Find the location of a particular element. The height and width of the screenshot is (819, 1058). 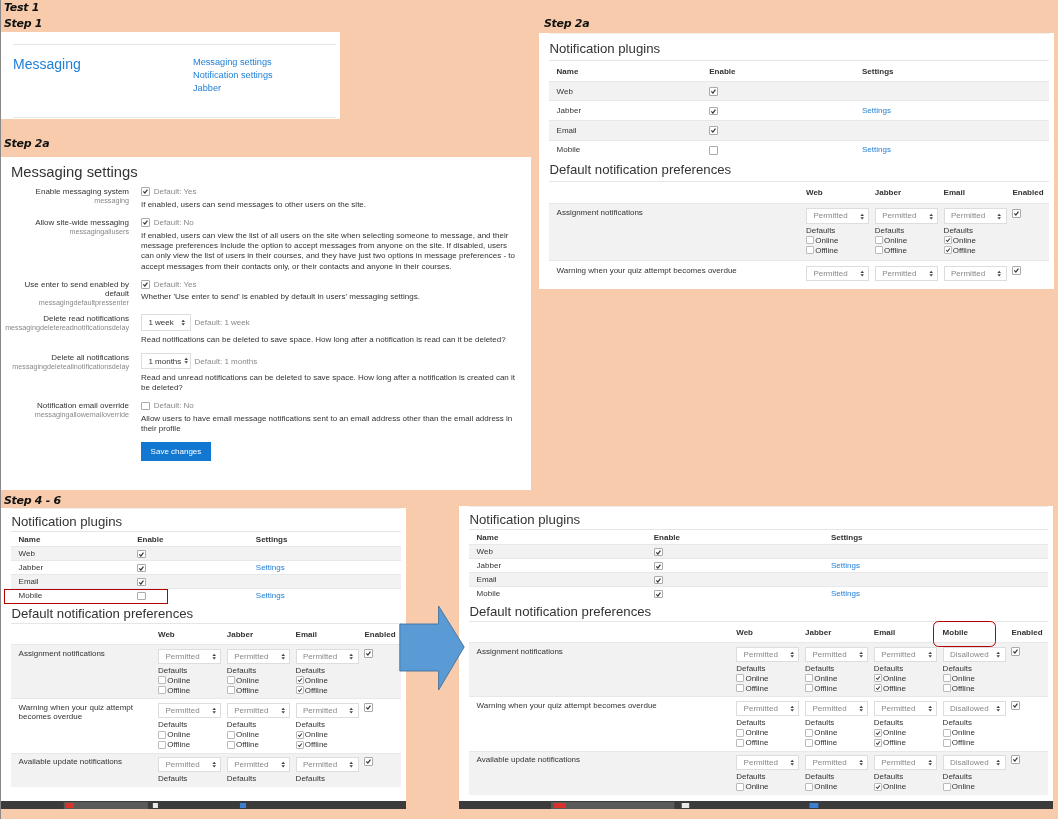

category-heading: Messaging is located at coordinates (103, 64).